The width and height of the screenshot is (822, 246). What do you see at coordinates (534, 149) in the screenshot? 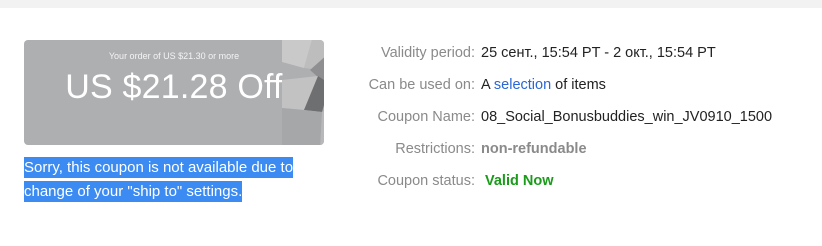
I see `restrictions-value: non-refundable` at bounding box center [534, 149].